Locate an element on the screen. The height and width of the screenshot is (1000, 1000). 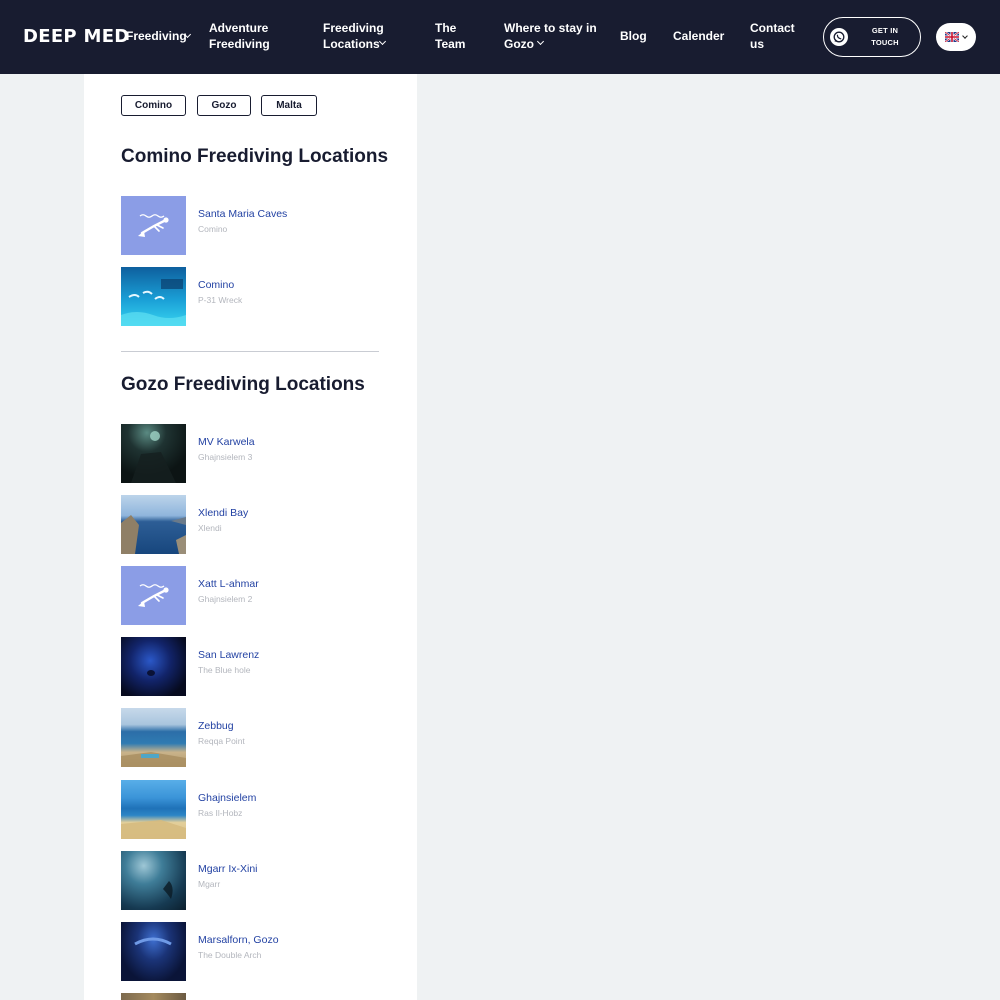
whatsapp-icon is located at coordinates (839, 37).